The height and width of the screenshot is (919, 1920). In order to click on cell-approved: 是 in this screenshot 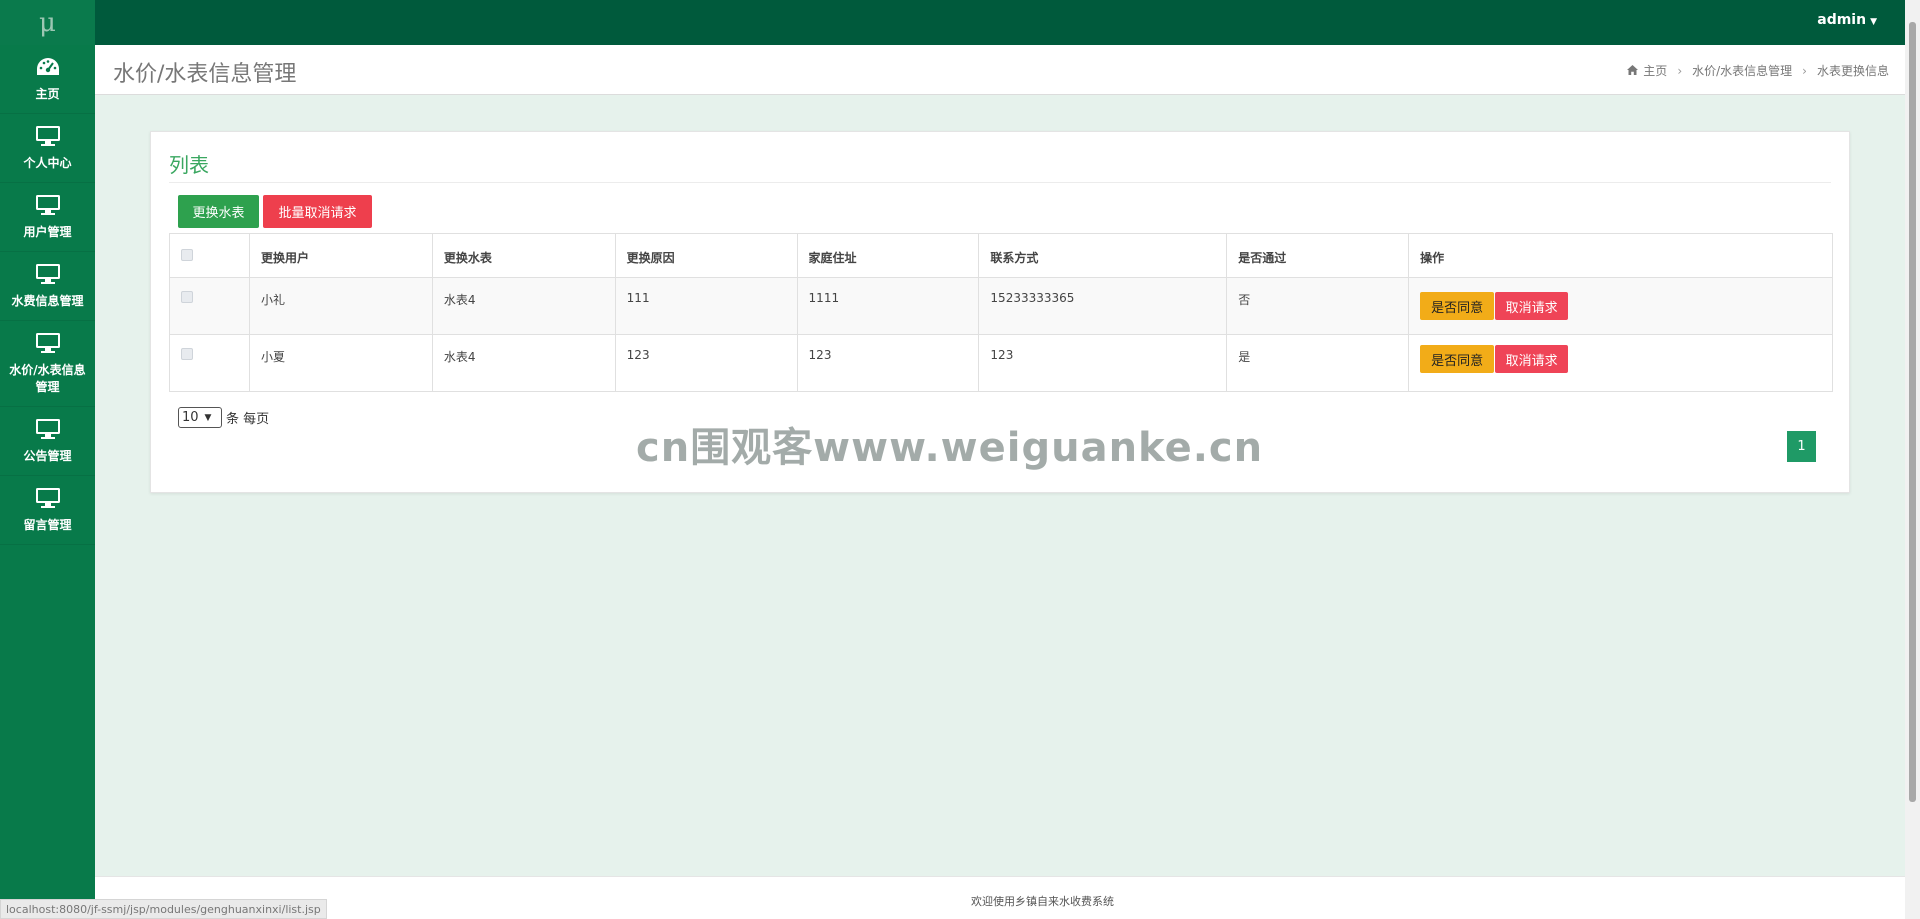, I will do `click(1318, 363)`.